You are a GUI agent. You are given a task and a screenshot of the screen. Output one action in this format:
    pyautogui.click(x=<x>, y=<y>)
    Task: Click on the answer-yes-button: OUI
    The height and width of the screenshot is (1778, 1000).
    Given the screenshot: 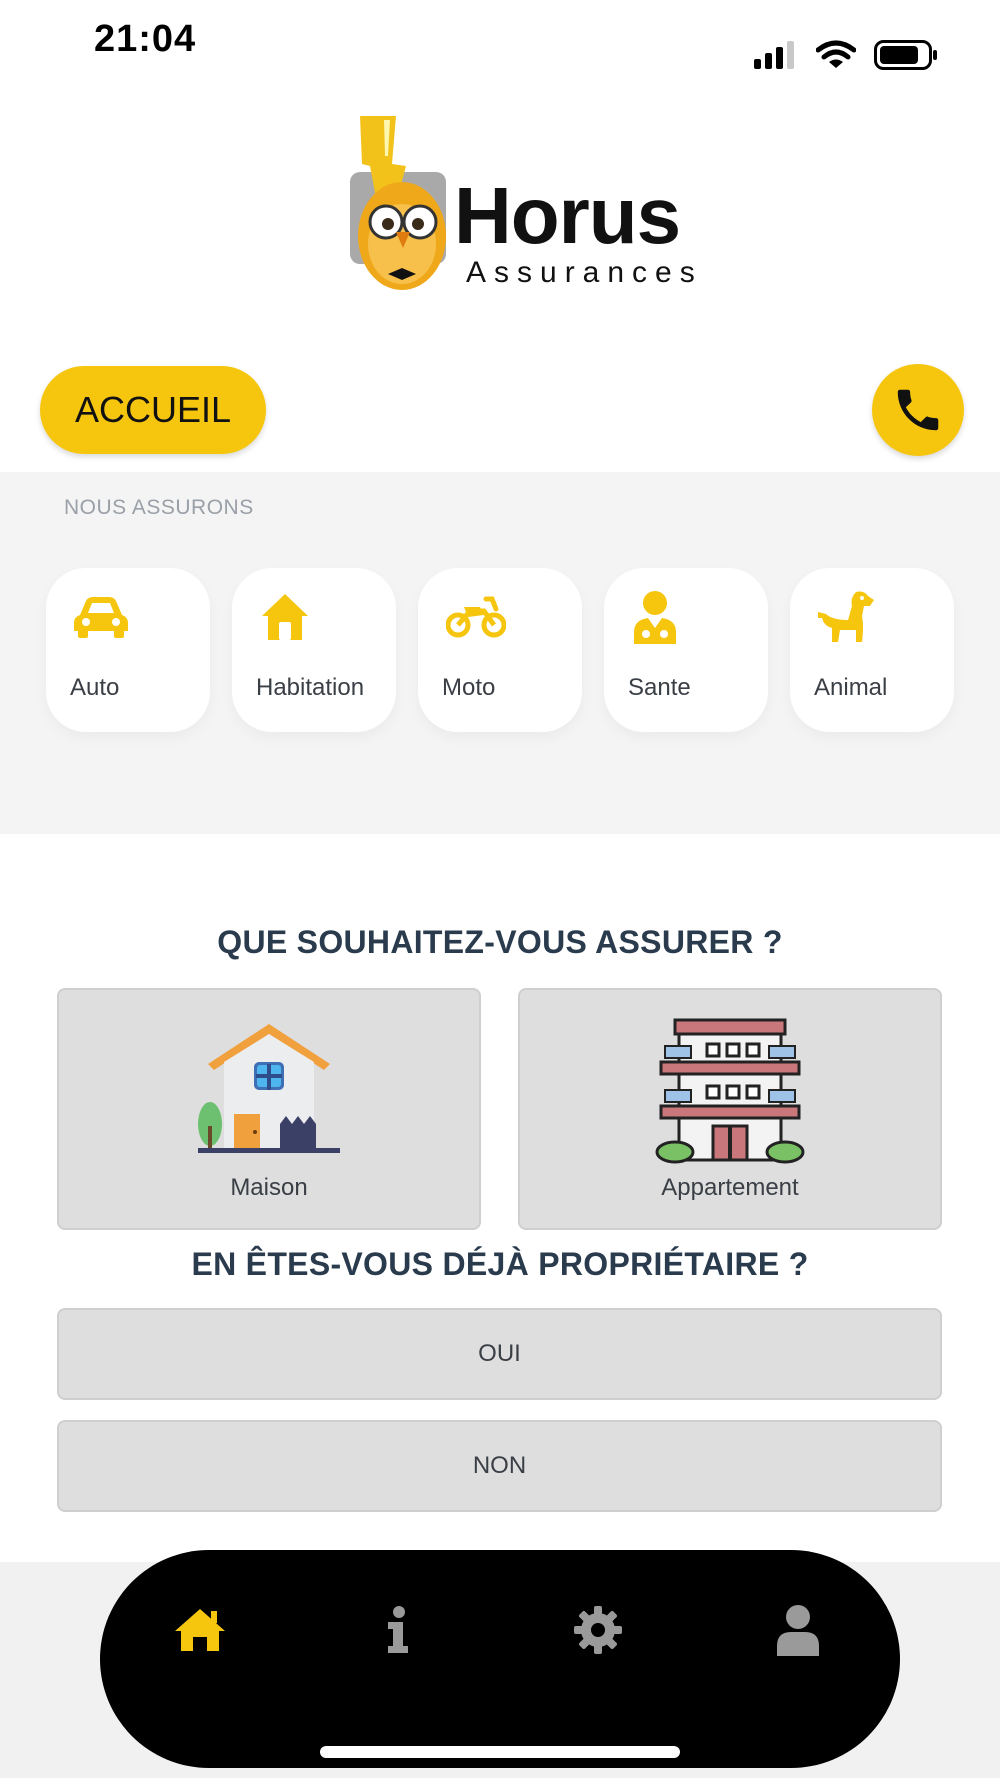 What is the action you would take?
    pyautogui.click(x=499, y=1354)
    